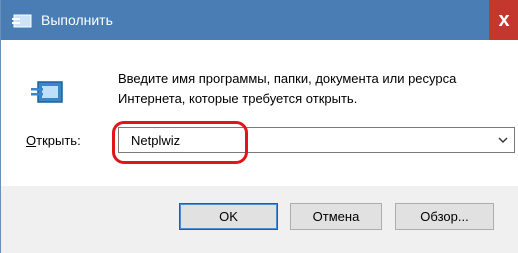 The width and height of the screenshot is (518, 253). What do you see at coordinates (503, 20) in the screenshot?
I see `close-button: x` at bounding box center [503, 20].